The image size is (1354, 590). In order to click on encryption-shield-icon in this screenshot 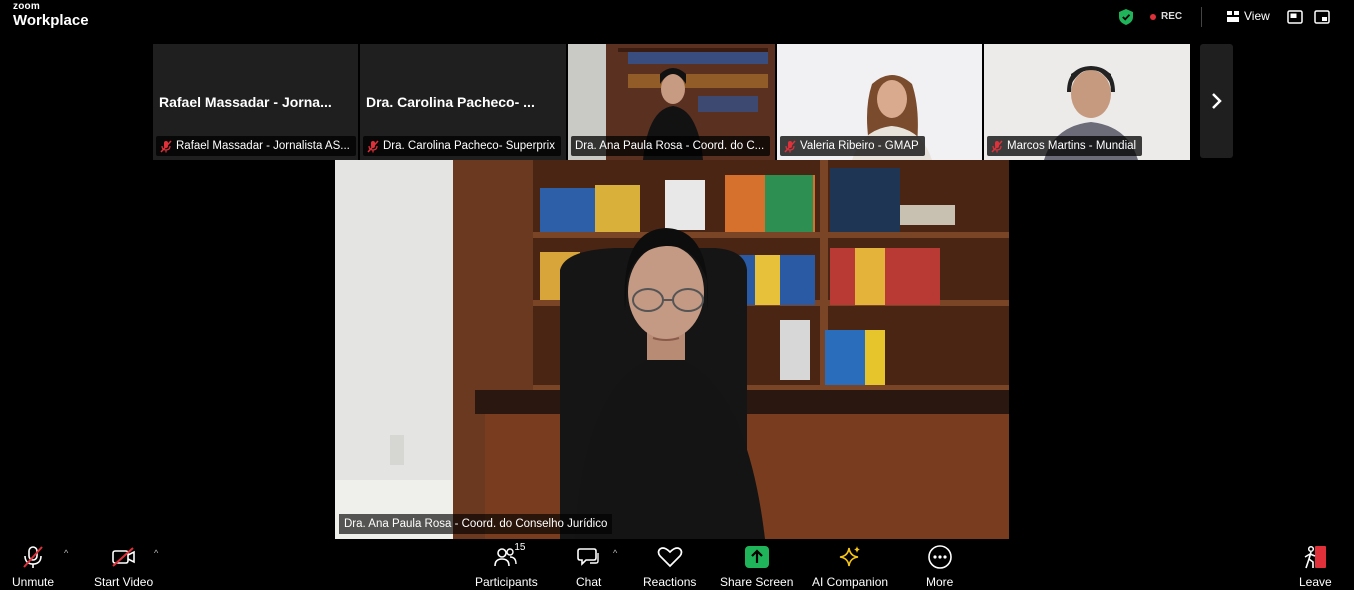, I will do `click(1126, 17)`.